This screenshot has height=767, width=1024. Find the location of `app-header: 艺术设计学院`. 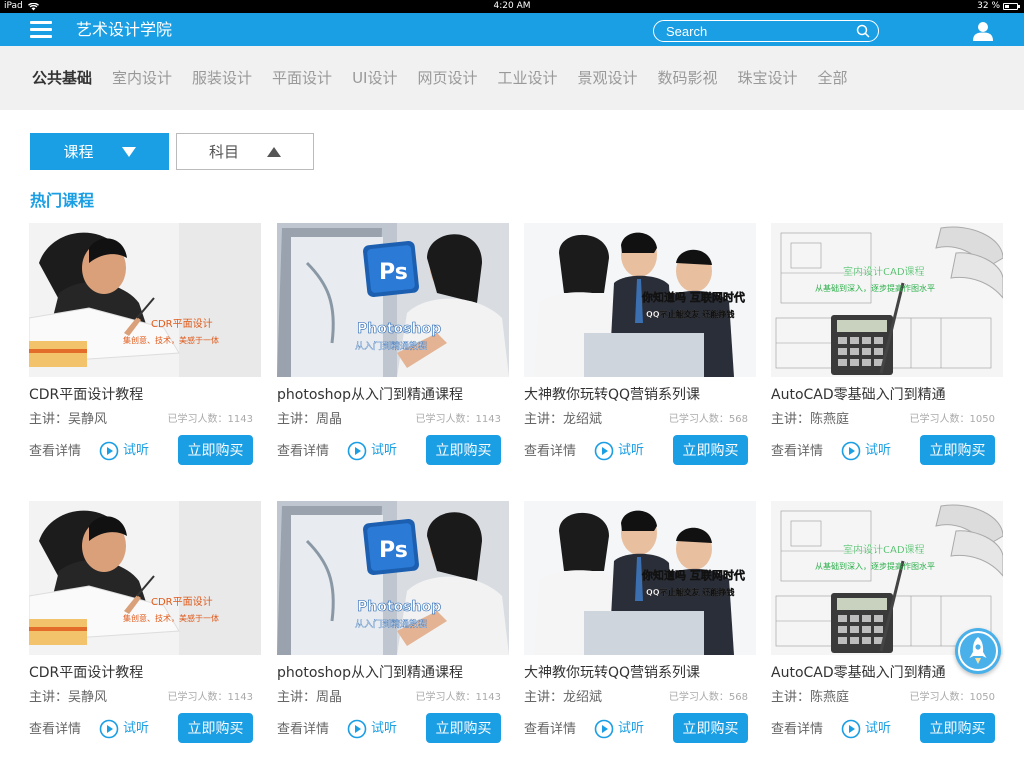

app-header: 艺术设计学院 is located at coordinates (512, 29).